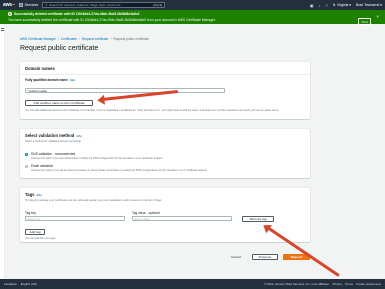 This screenshot has height=289, width=385. I want to click on page-title: Request public certificate, so click(59, 48).